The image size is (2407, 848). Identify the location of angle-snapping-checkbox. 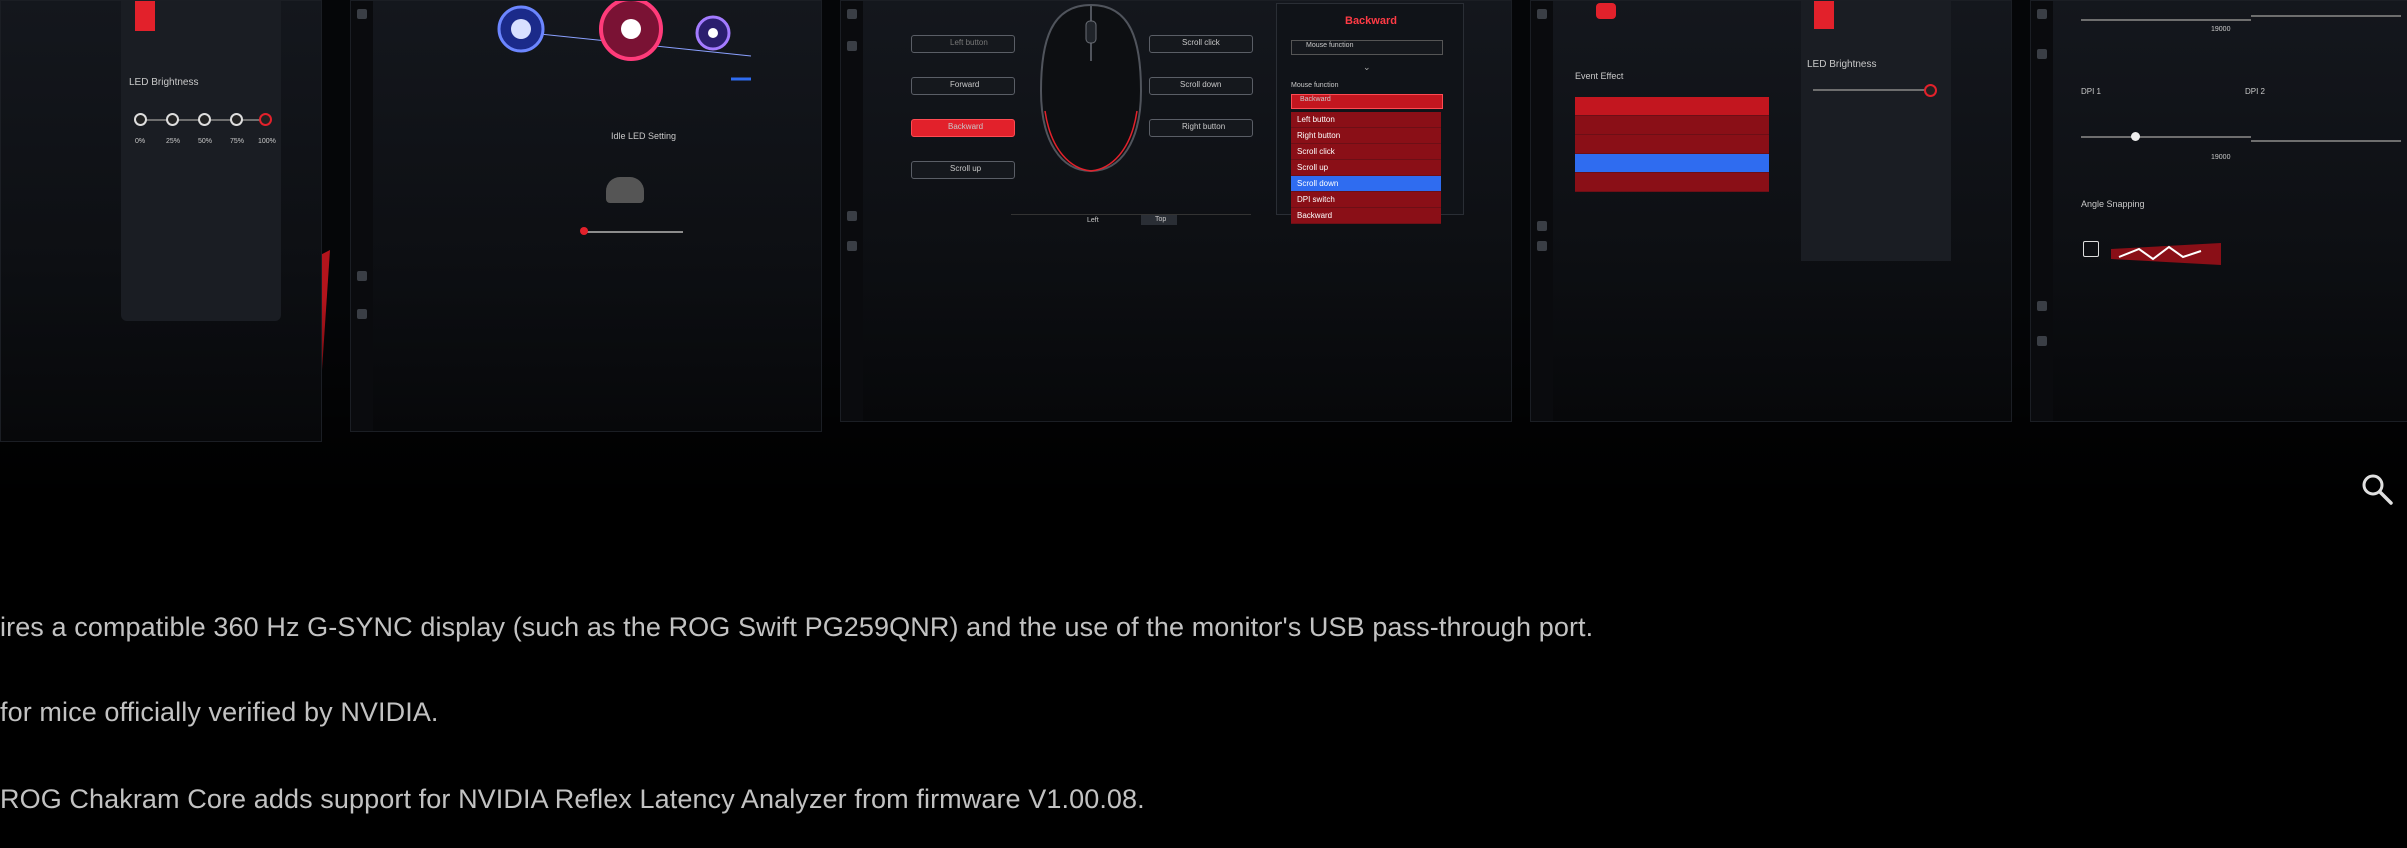
(2091, 249).